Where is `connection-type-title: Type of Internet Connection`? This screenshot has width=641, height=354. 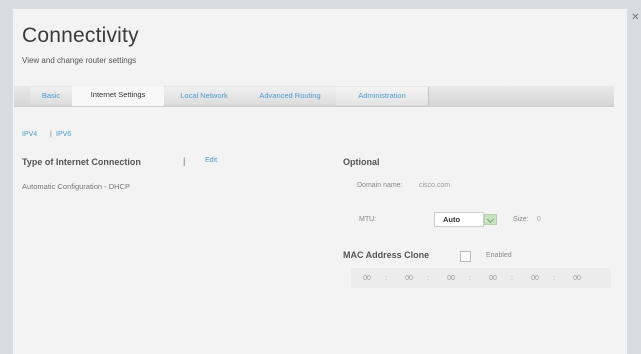 connection-type-title: Type of Internet Connection is located at coordinates (81, 162).